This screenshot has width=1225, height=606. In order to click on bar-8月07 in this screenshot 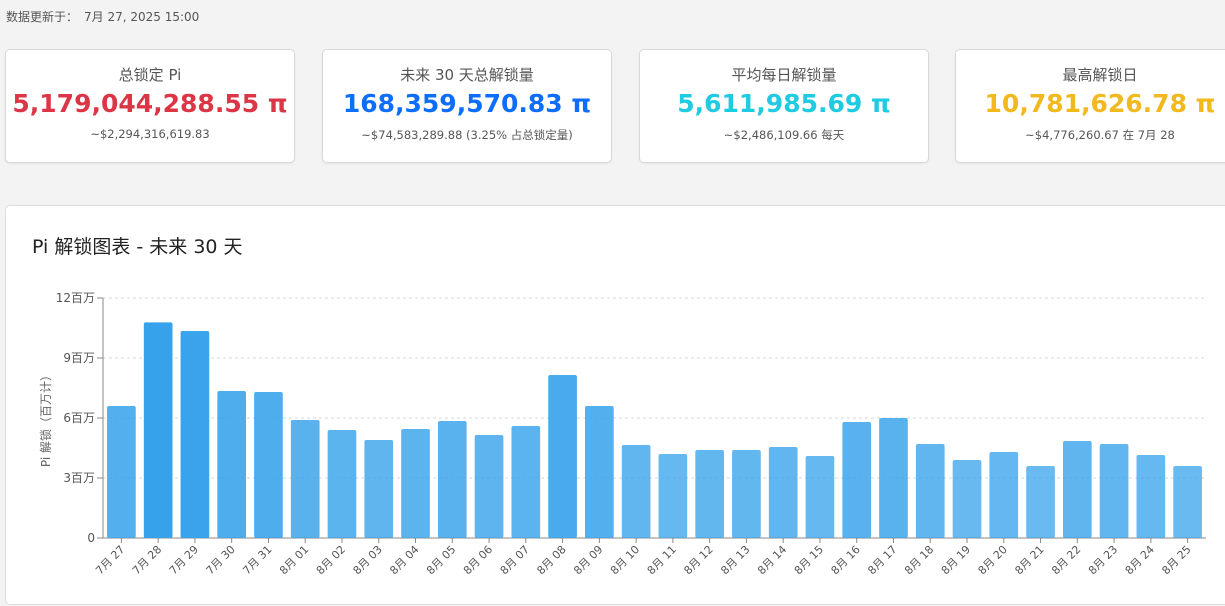, I will do `click(526, 482)`.